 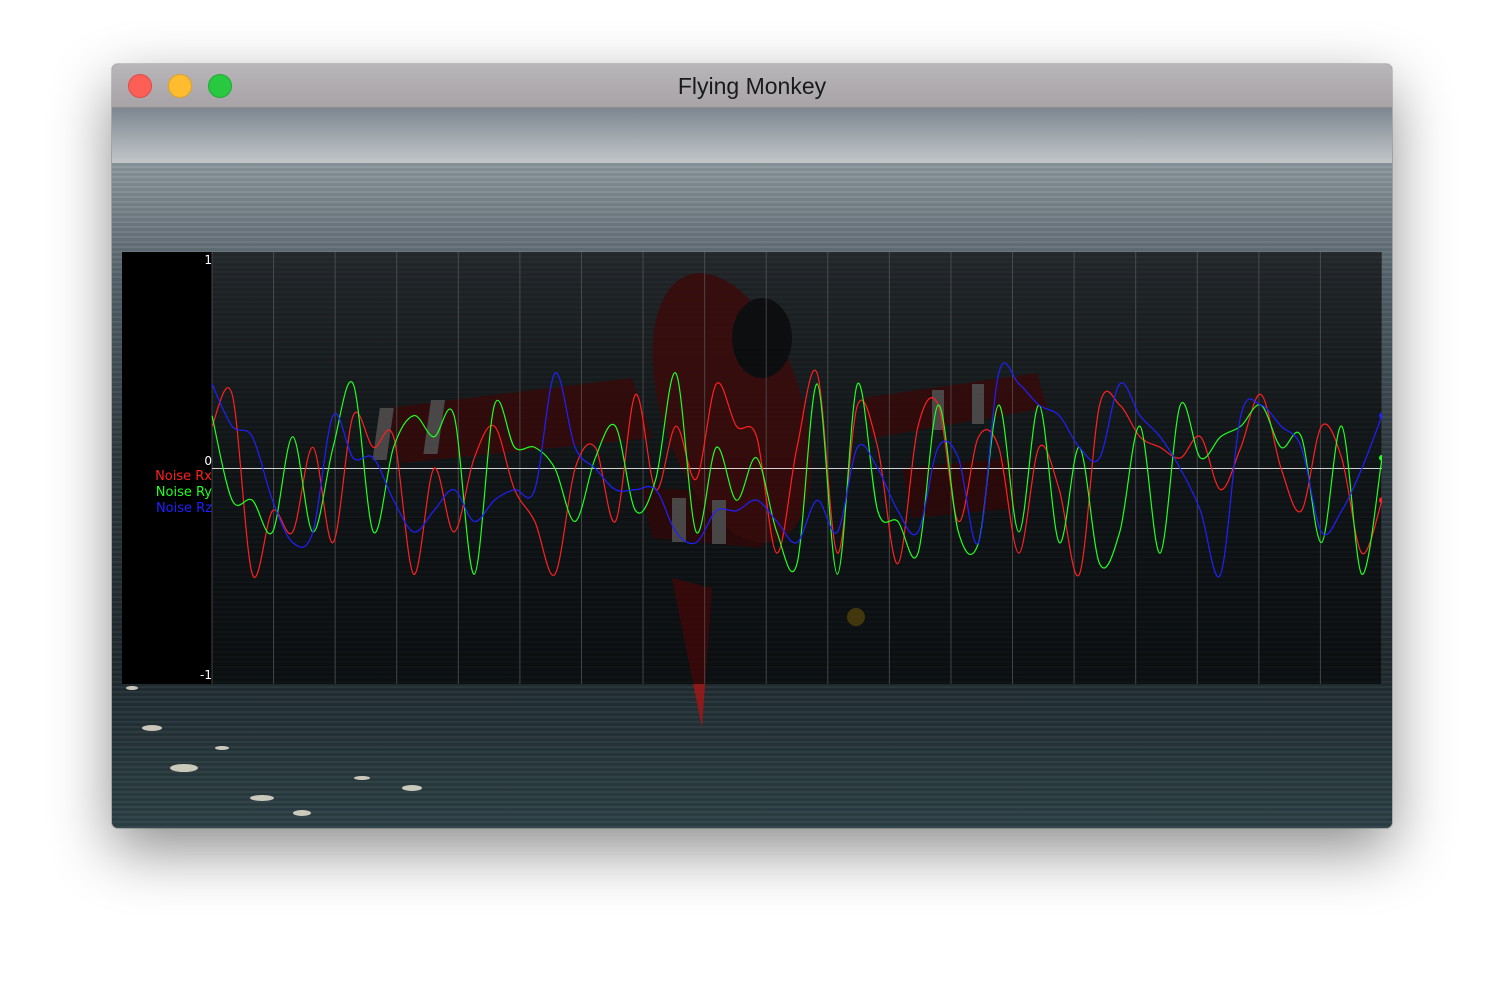 What do you see at coordinates (1380, 500) in the screenshot?
I see `end-point-noise-rx` at bounding box center [1380, 500].